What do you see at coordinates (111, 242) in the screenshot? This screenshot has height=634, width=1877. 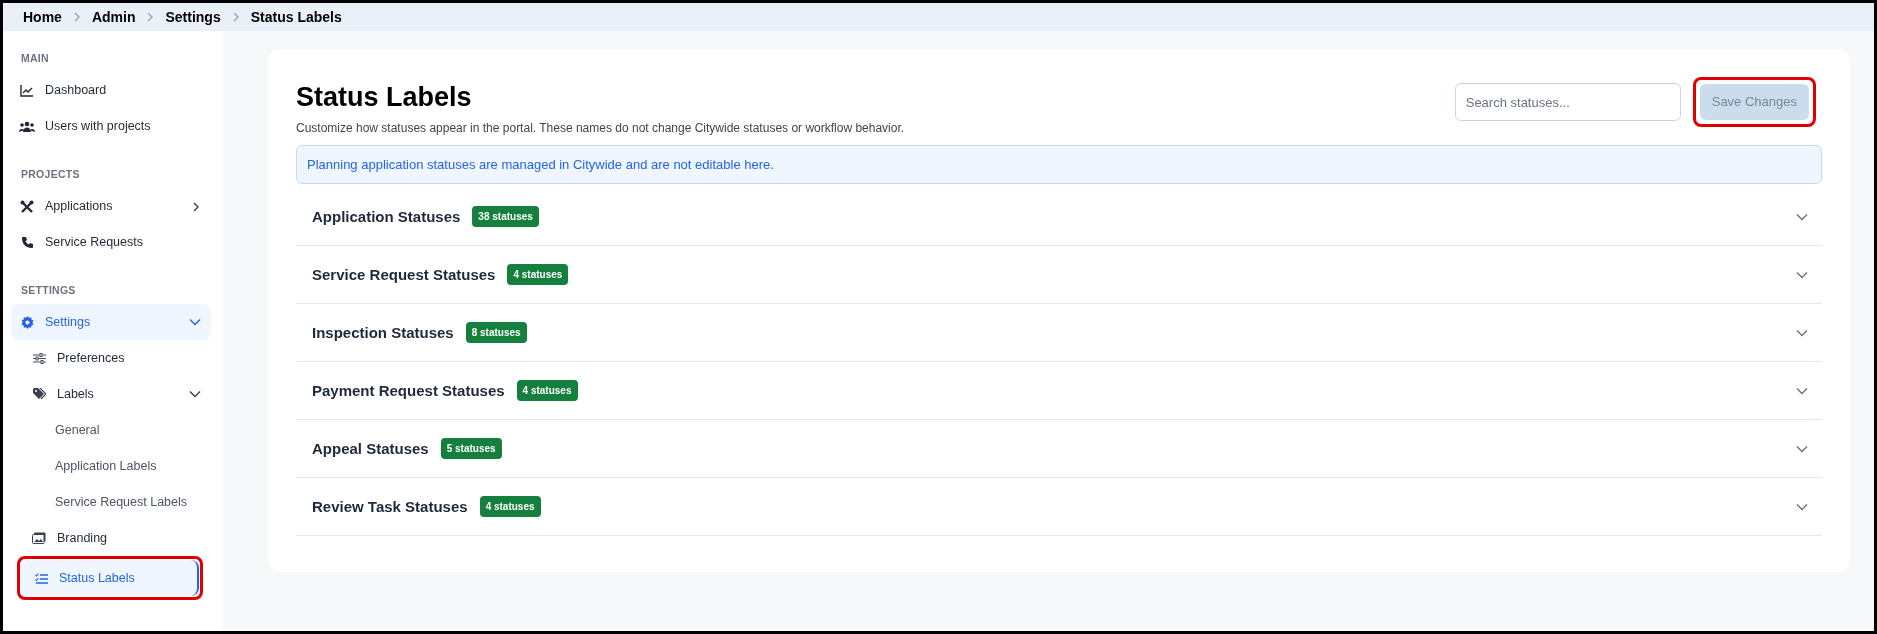 I see `sidebar-item: Service Requests` at bounding box center [111, 242].